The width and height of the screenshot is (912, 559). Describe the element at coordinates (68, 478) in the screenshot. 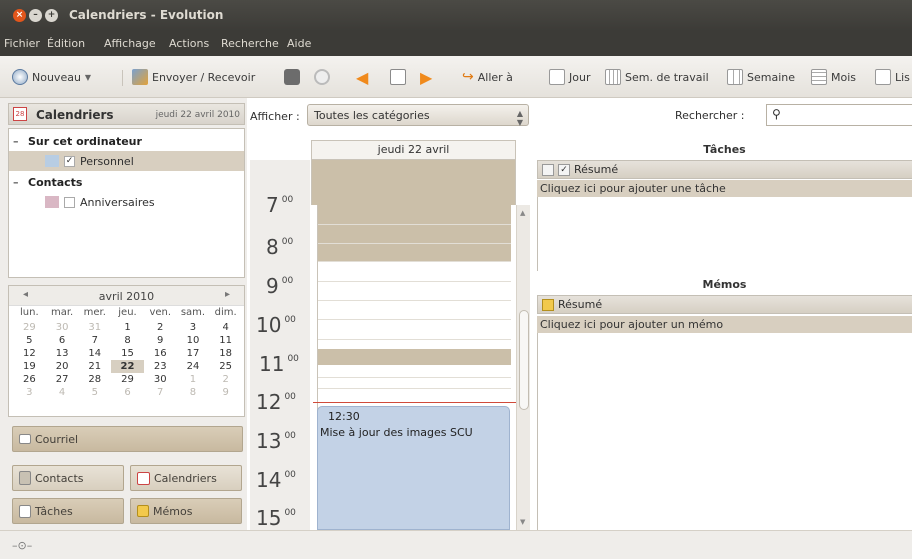

I see `switch-contacts-button: Contacts` at that location.